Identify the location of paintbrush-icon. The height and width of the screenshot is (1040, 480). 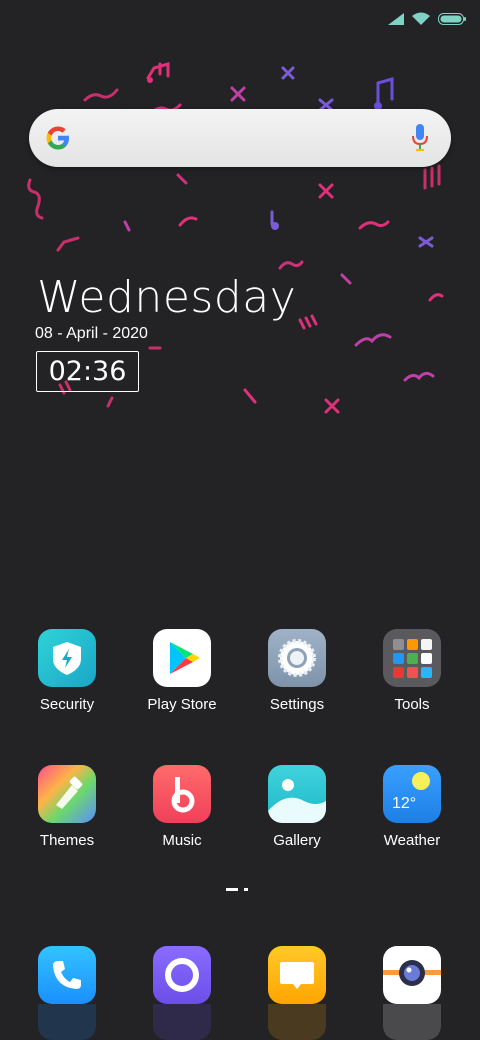
(67, 794).